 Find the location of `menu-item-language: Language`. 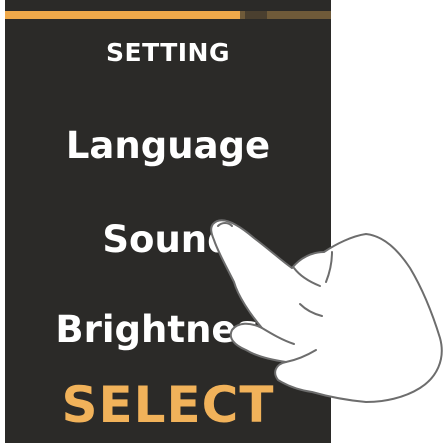

menu-item-language: Language is located at coordinates (168, 145).